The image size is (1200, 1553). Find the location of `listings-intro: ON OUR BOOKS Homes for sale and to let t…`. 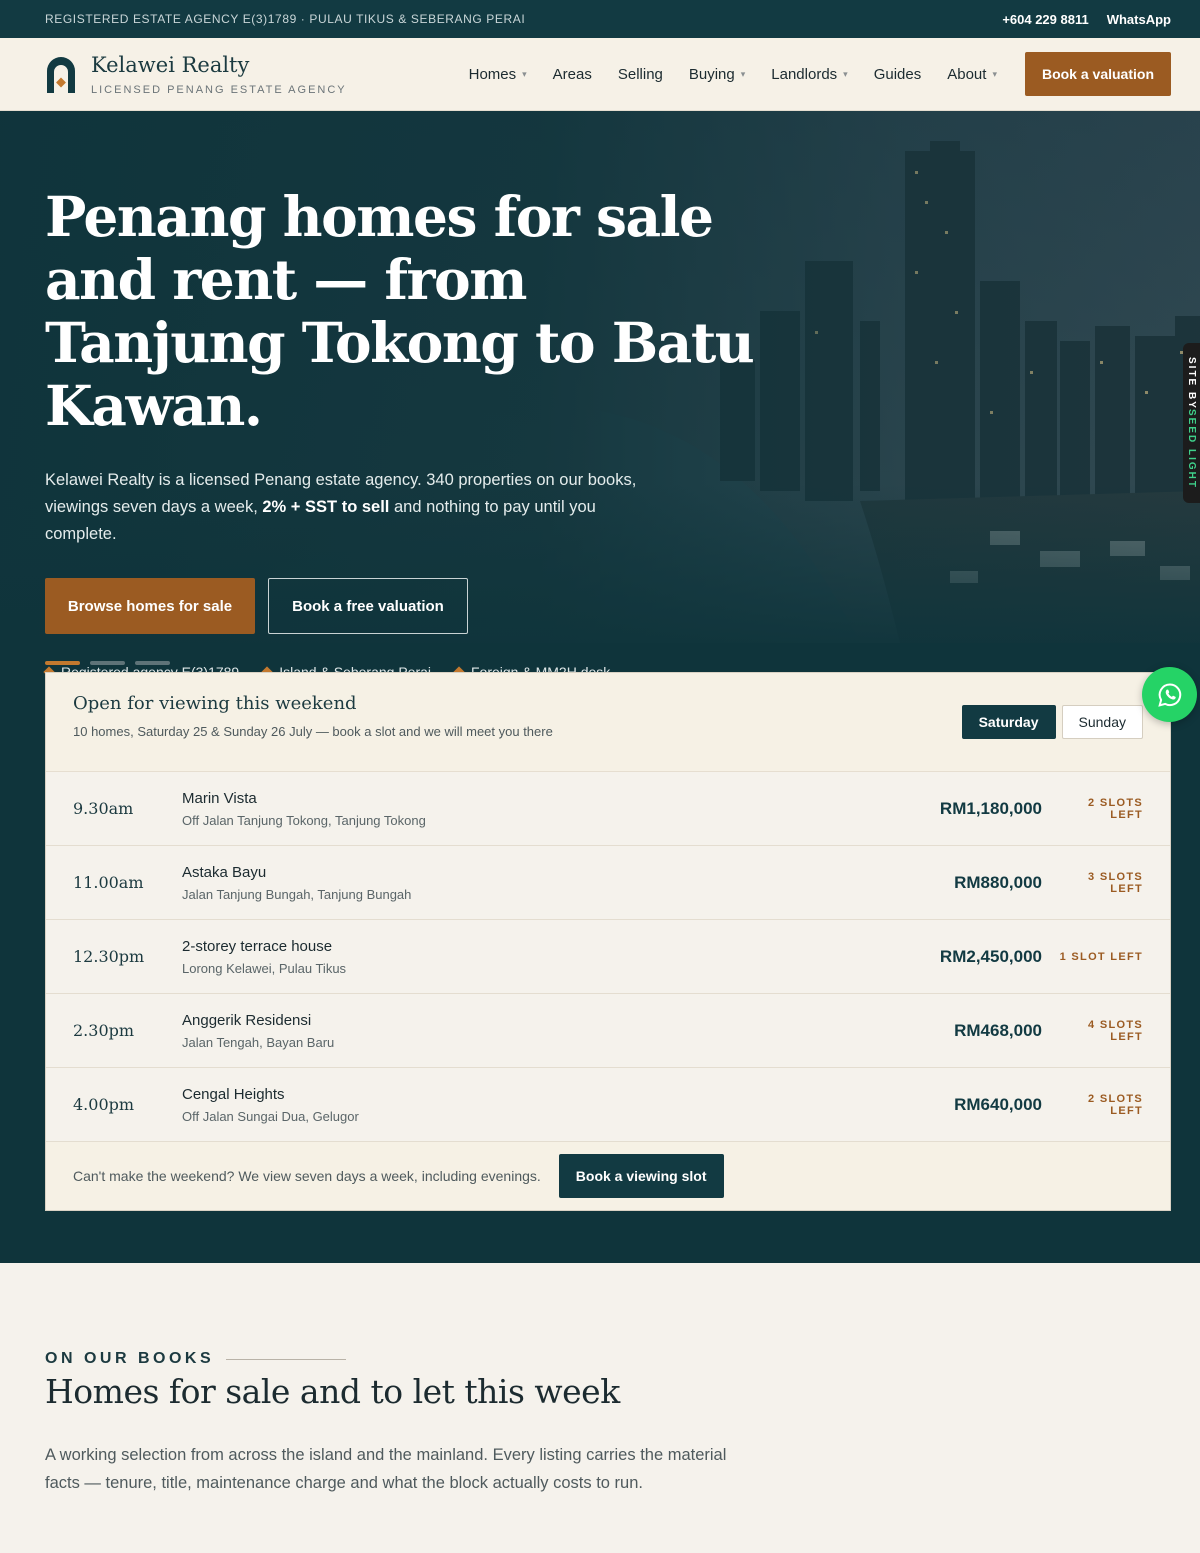

listings-intro: ON OUR BOOKS Homes for sale and to let t… is located at coordinates (600, 1423).